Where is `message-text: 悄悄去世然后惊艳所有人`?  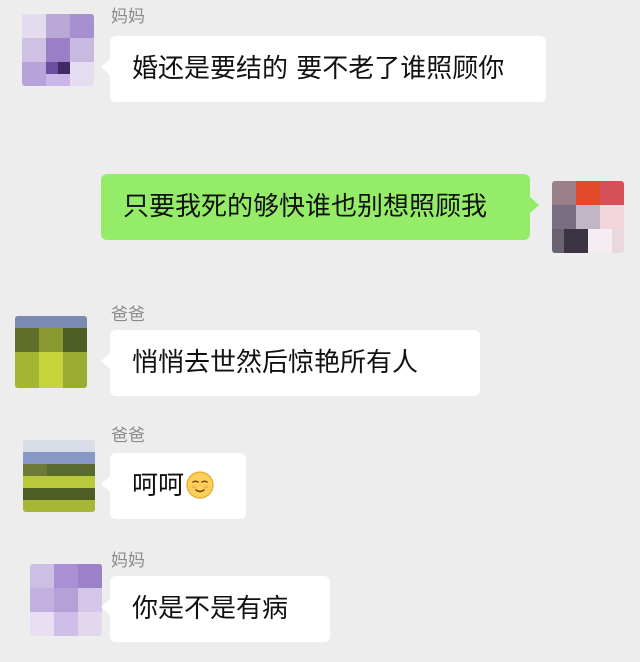
message-text: 悄悄去世然后惊艳所有人 is located at coordinates (275, 363).